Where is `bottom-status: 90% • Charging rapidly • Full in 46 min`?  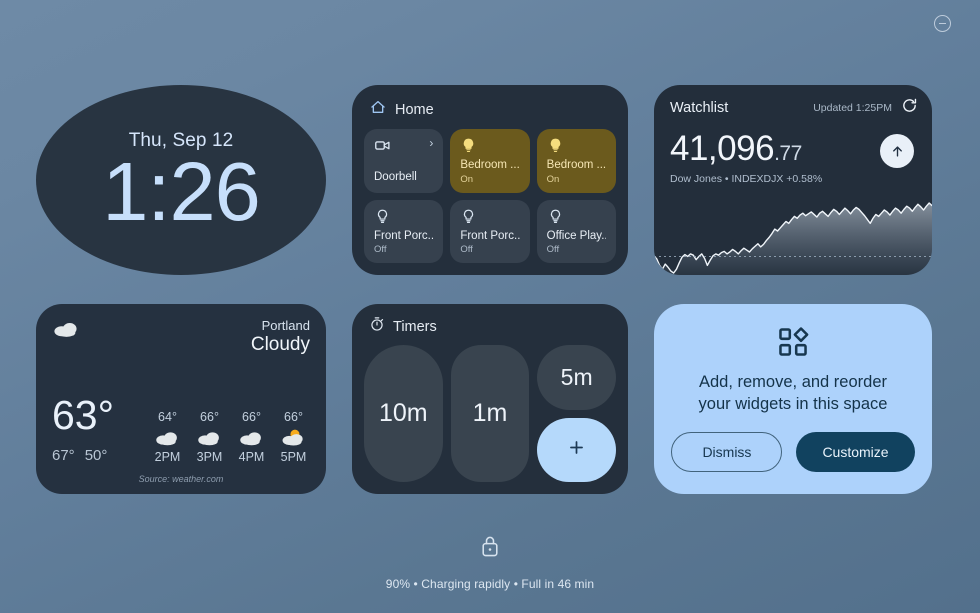 bottom-status: 90% • Charging rapidly • Full in 46 min is located at coordinates (490, 562).